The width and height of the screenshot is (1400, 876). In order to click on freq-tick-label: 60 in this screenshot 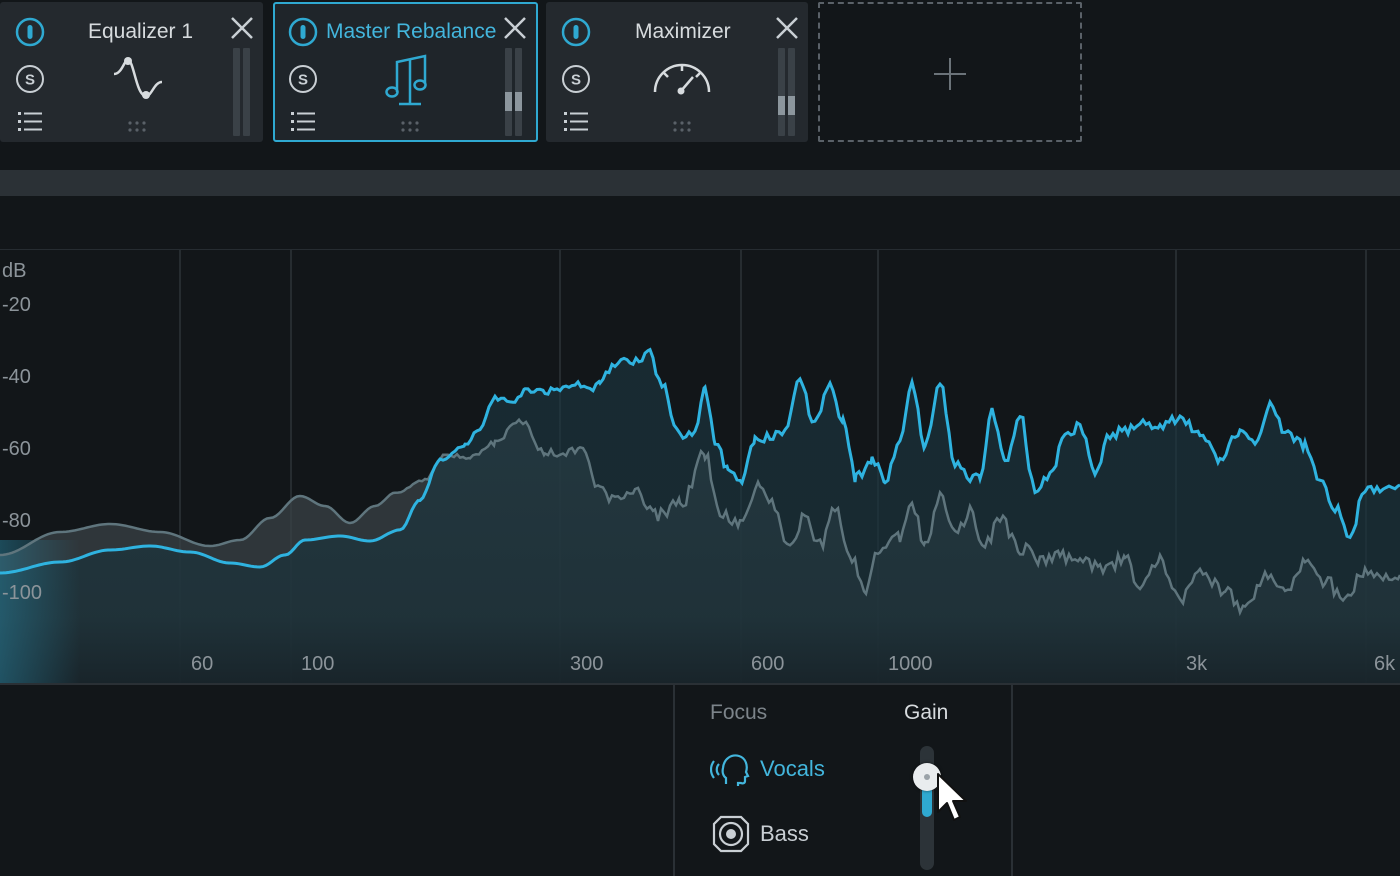, I will do `click(202, 664)`.